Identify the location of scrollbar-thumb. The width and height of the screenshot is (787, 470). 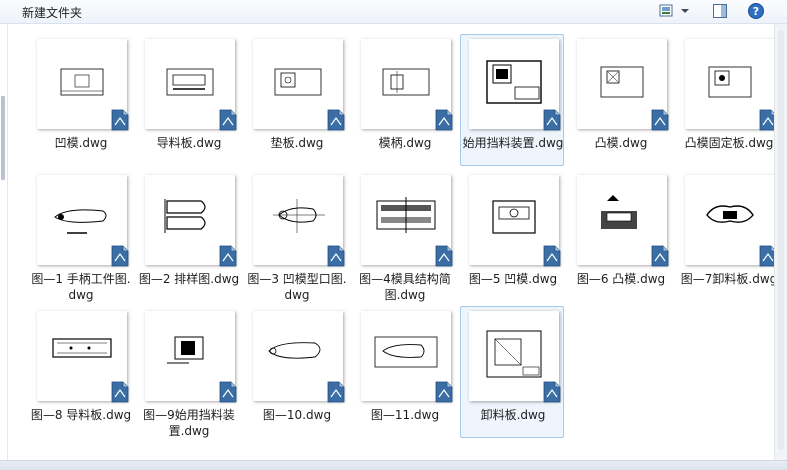
(781, 240).